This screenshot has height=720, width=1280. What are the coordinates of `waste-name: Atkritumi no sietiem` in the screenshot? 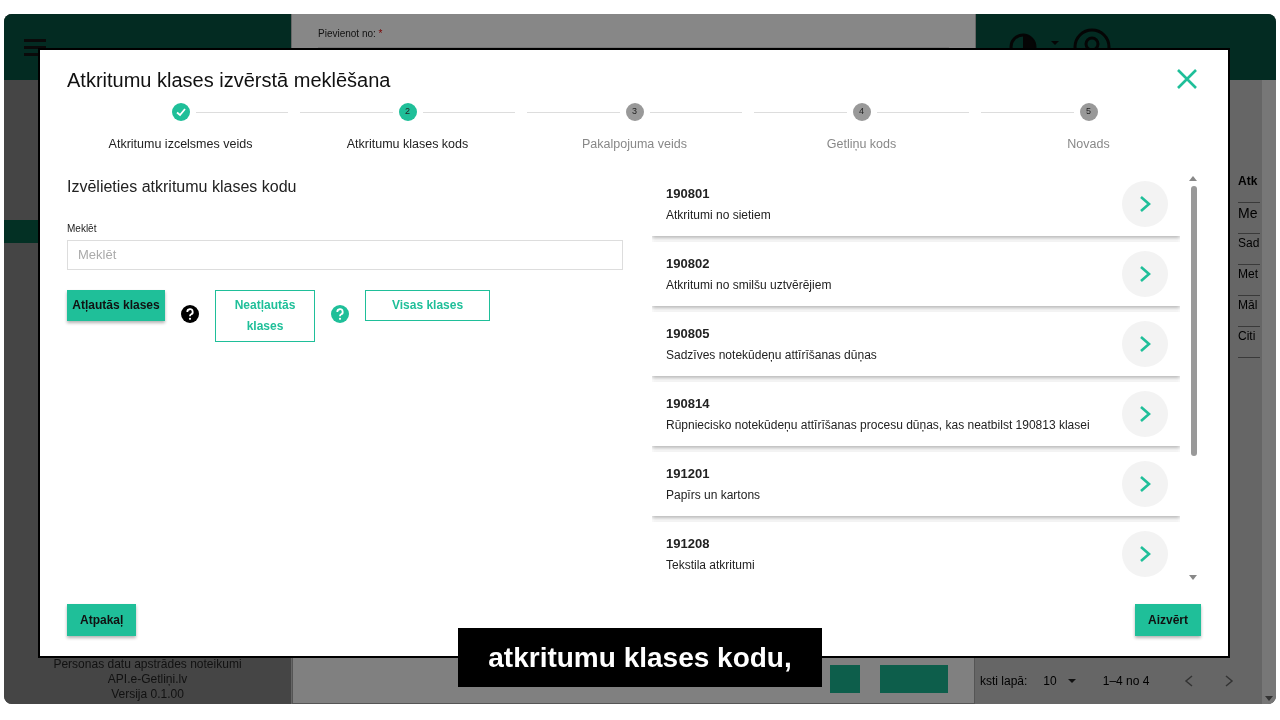 It's located at (719, 215).